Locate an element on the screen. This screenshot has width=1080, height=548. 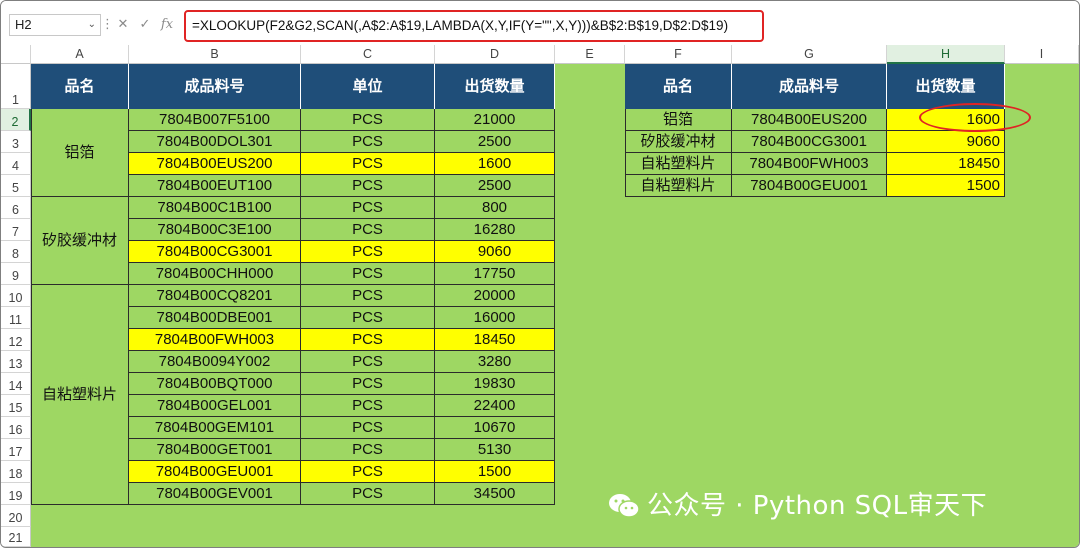
name-box: H2 ⌄ is located at coordinates (55, 25).